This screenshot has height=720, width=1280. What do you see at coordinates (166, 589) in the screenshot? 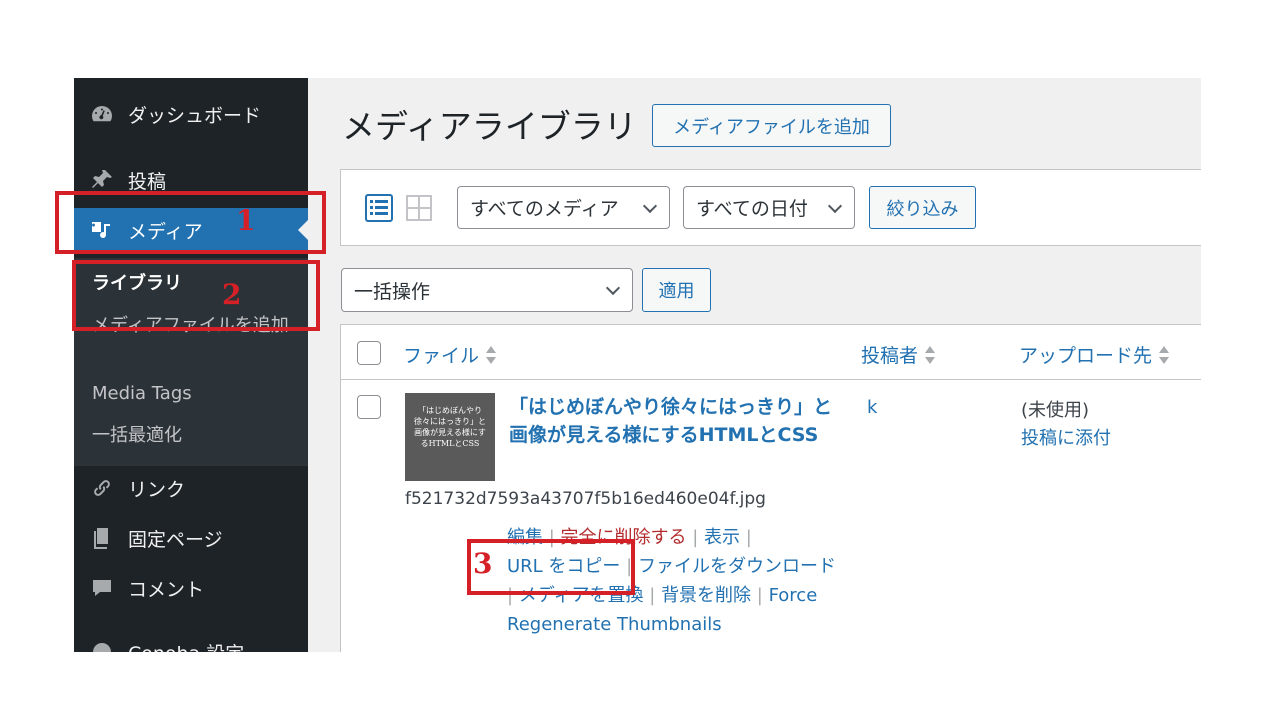
I see `sidebar-item-label: コメント` at bounding box center [166, 589].